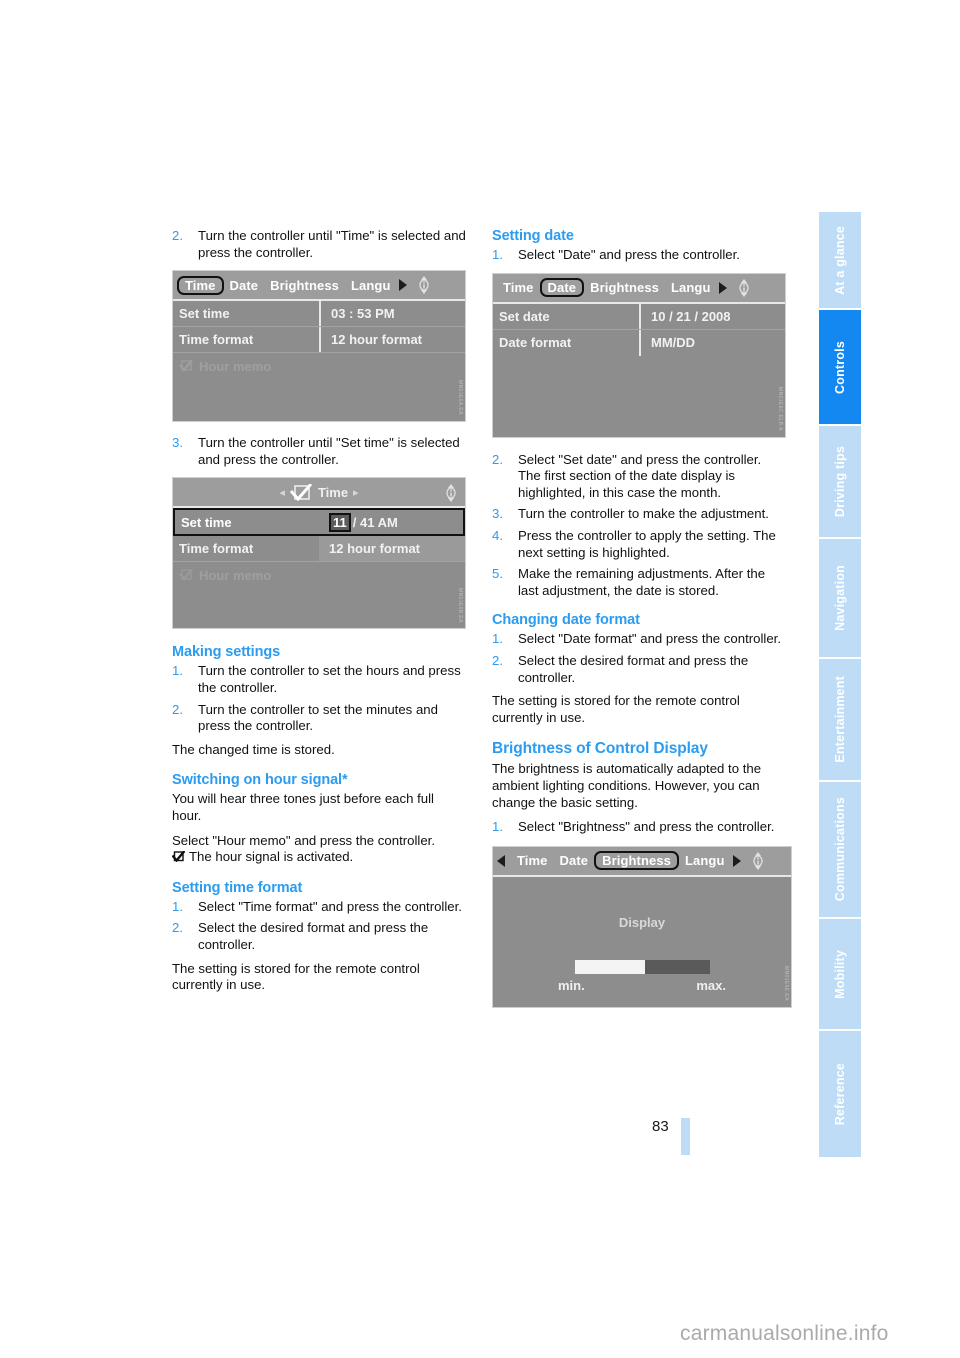  Describe the element at coordinates (685, 1136) in the screenshot. I see `page-number-bar` at that location.